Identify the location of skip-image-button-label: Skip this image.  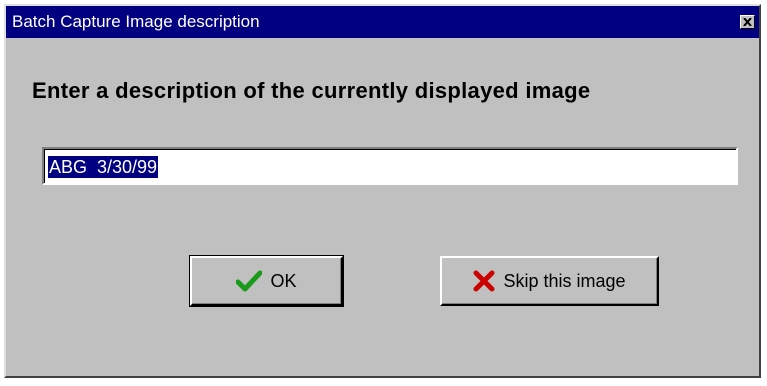
(564, 280).